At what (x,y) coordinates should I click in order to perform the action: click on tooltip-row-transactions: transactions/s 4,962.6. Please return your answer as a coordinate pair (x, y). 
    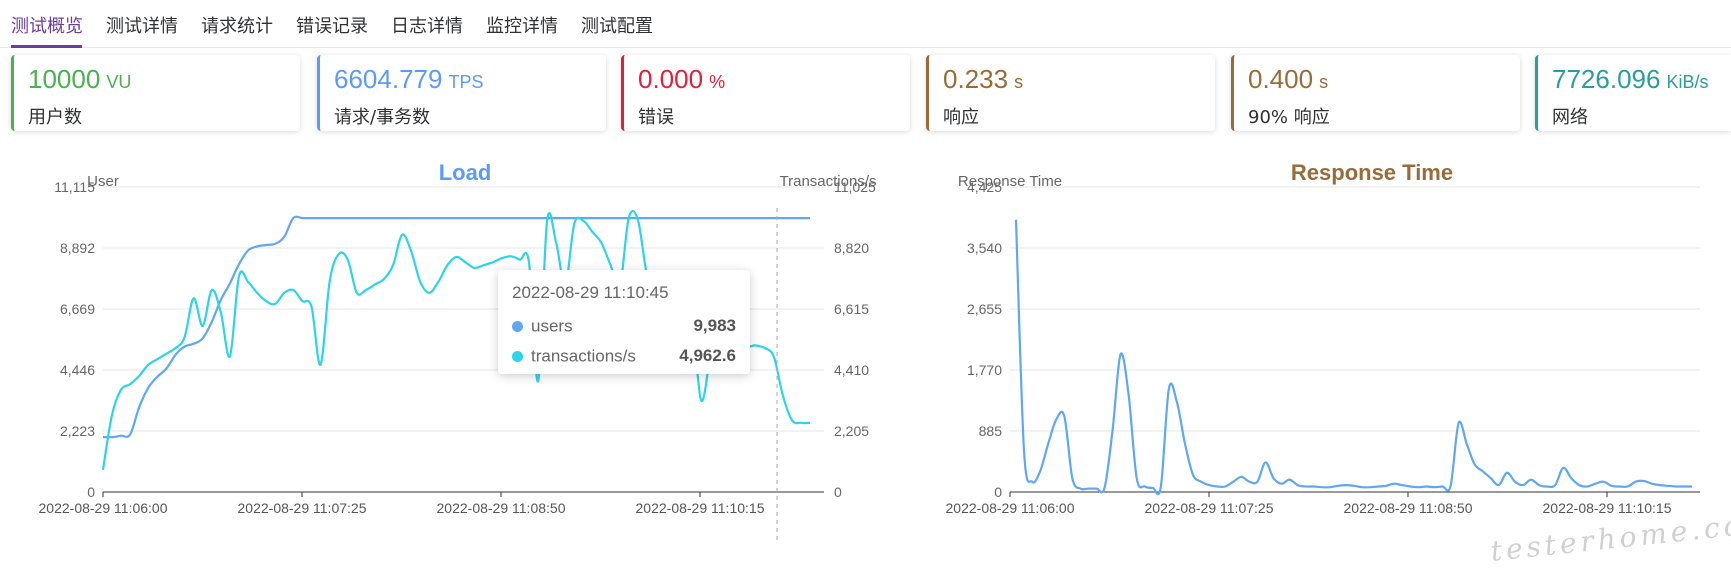
    Looking at the image, I should click on (624, 356).